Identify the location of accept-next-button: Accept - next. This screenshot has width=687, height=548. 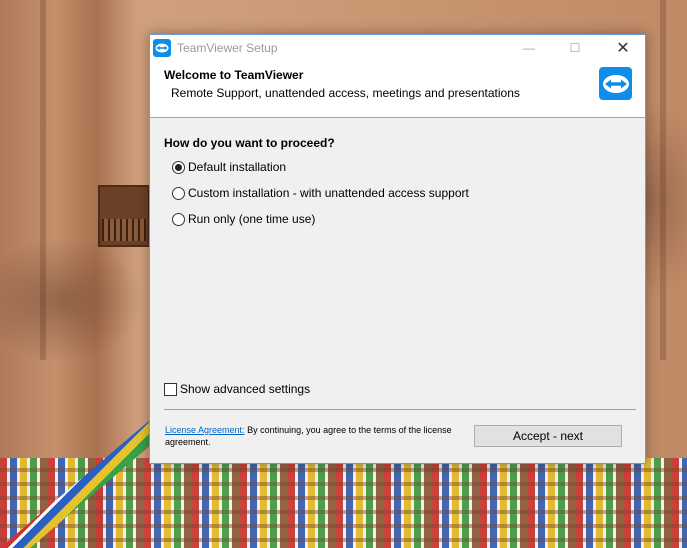
(548, 436).